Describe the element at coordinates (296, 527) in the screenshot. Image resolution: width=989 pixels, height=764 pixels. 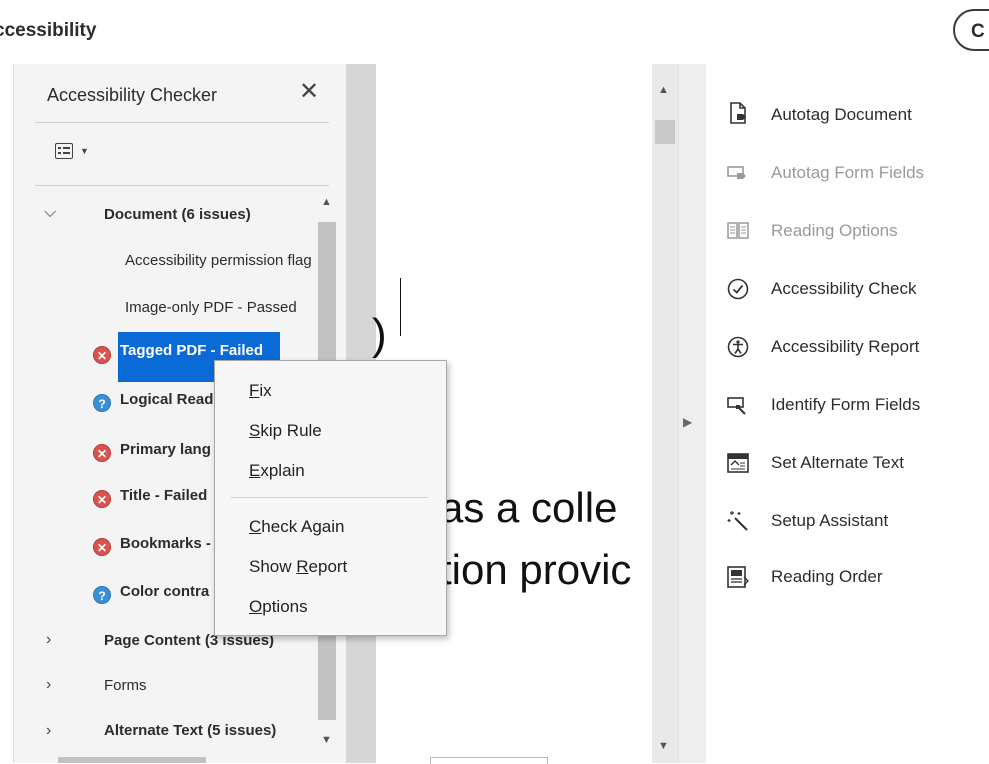
I see `menu-item-check-again: Check Again` at that location.